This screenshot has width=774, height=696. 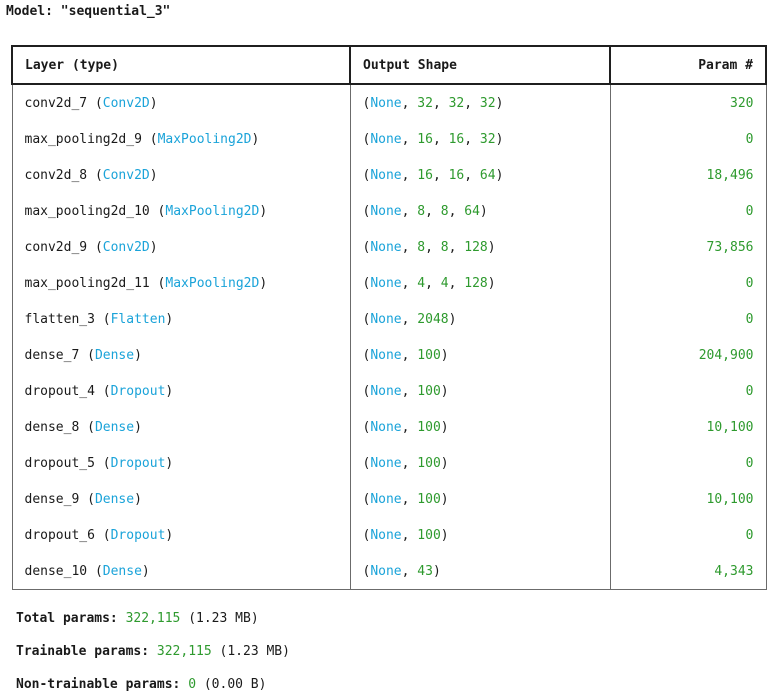 What do you see at coordinates (433, 319) in the screenshot?
I see `shape-dim: 2048` at bounding box center [433, 319].